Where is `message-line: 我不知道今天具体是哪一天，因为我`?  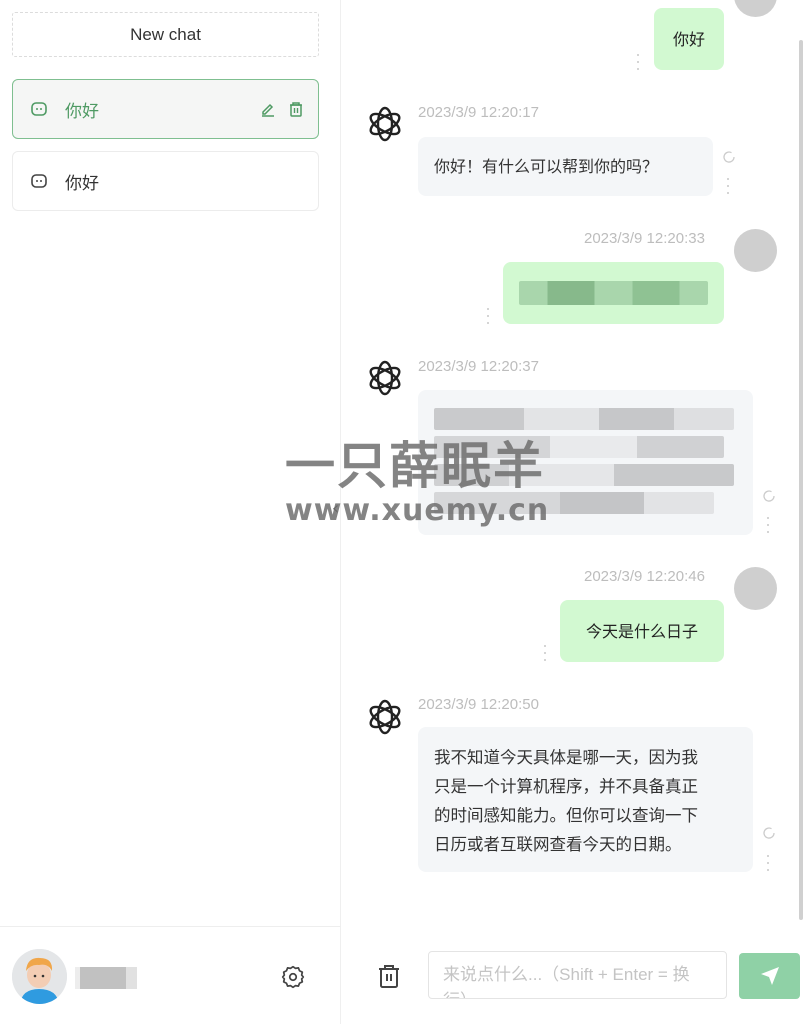
message-line: 我不知道今天具体是哪一天，因为我 is located at coordinates (566, 757).